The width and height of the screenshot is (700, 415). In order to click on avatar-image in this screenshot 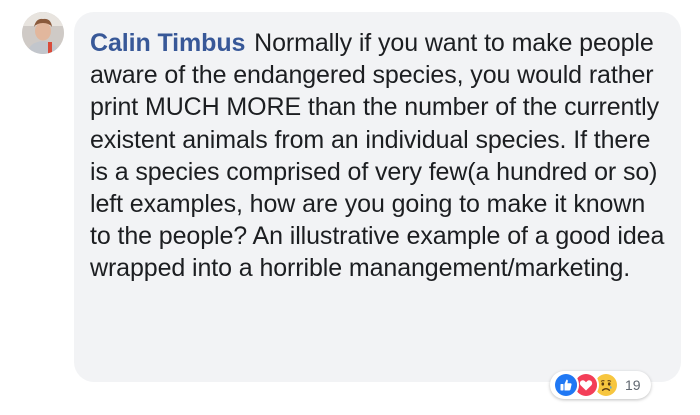, I will do `click(43, 33)`.